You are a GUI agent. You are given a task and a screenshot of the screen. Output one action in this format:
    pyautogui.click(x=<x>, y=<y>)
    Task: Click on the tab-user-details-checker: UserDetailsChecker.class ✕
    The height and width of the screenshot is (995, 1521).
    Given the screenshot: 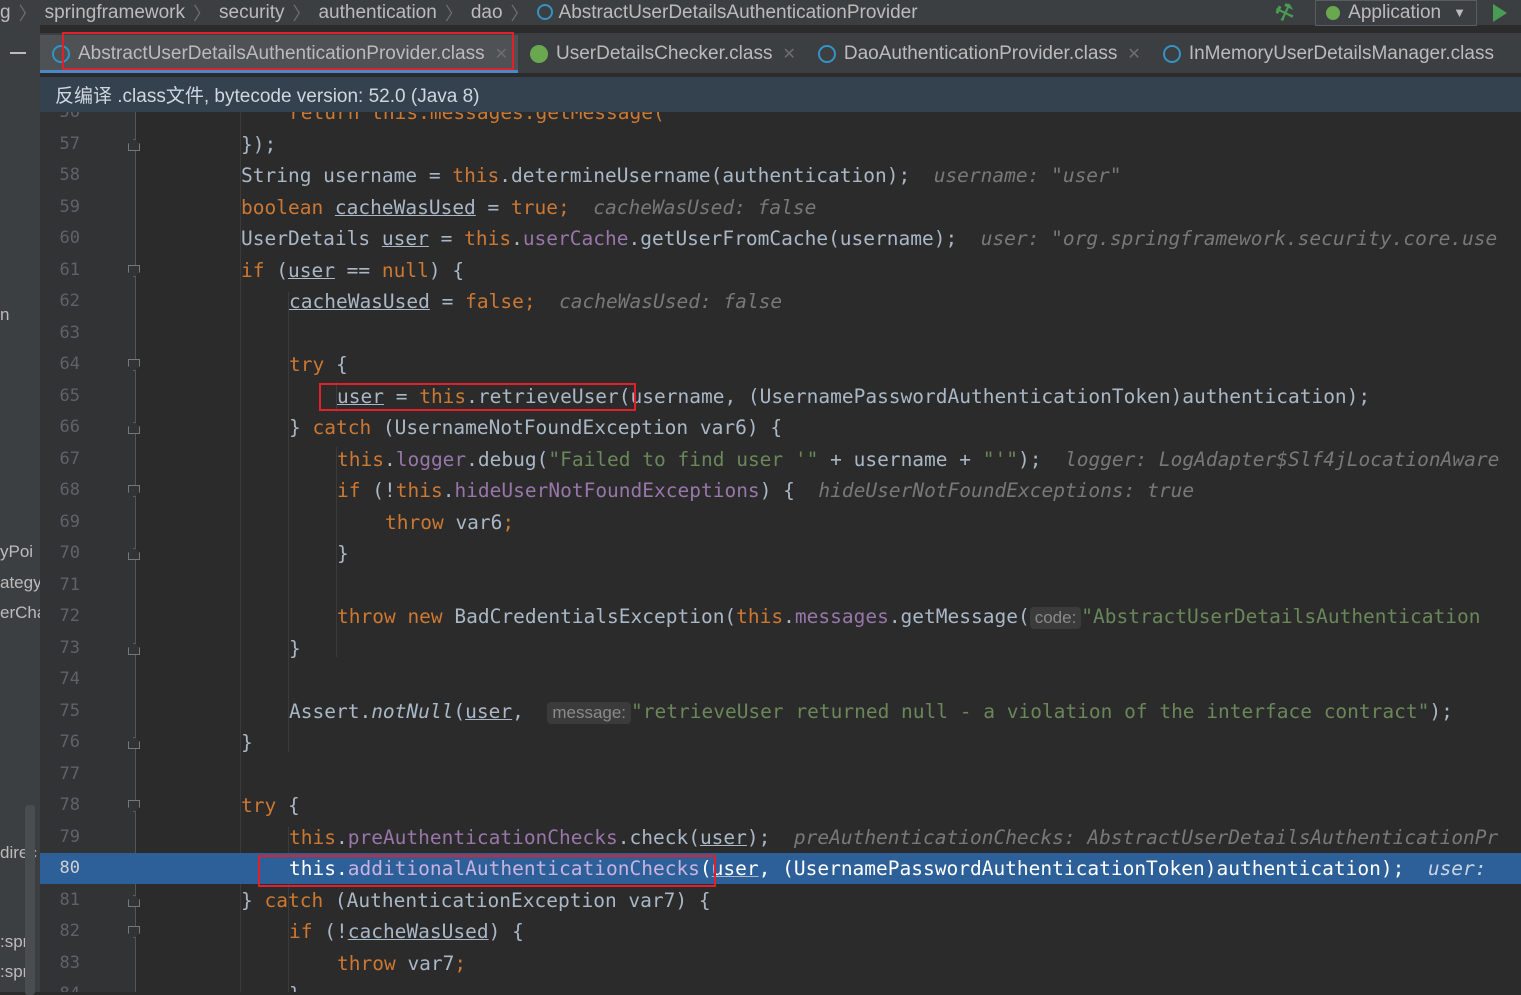 What is the action you would take?
    pyautogui.click(x=662, y=54)
    